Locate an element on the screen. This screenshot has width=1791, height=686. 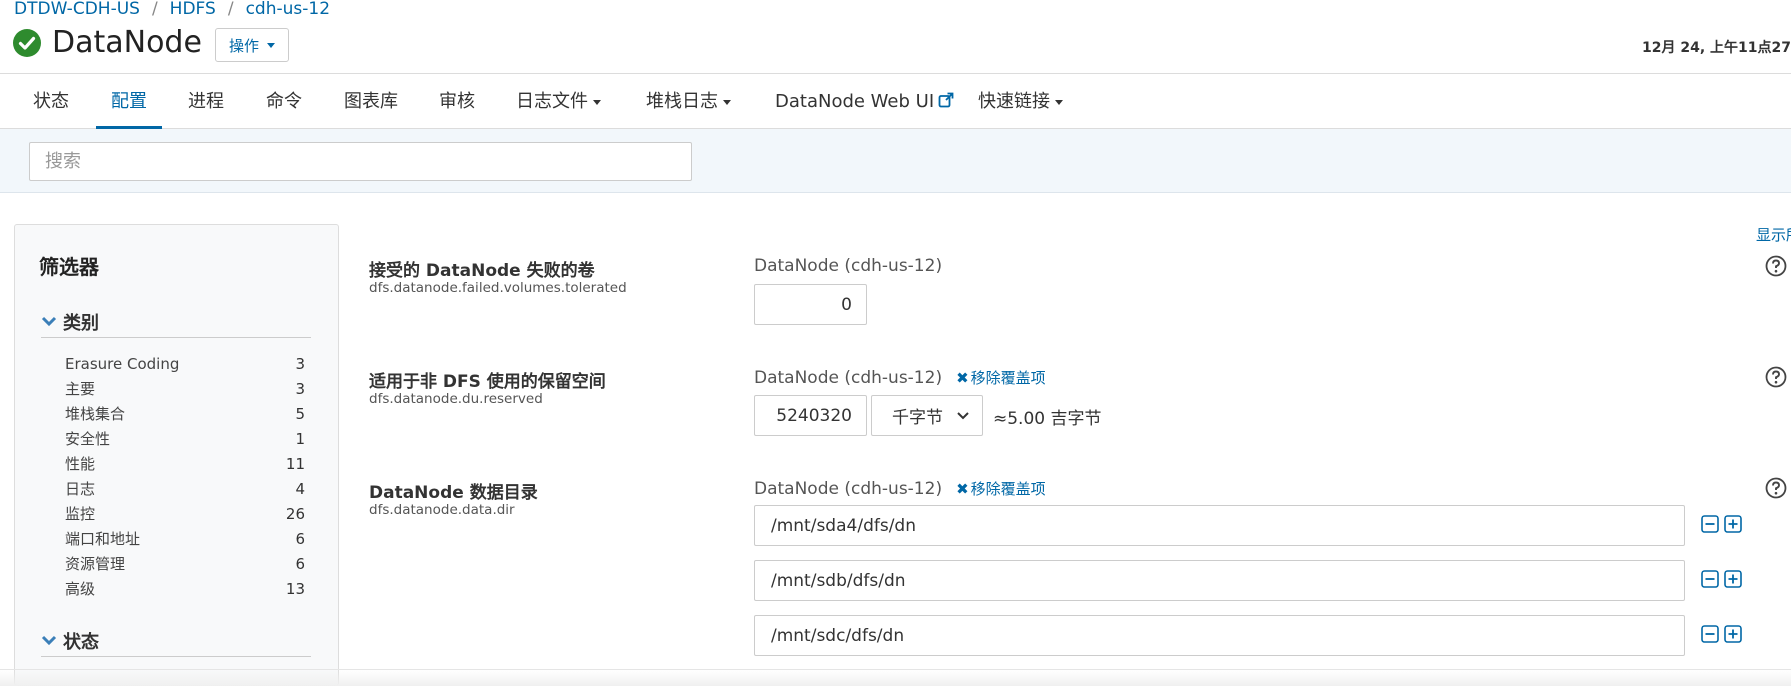
tab-stack-logs: 堆栈日志 is located at coordinates (688, 101).